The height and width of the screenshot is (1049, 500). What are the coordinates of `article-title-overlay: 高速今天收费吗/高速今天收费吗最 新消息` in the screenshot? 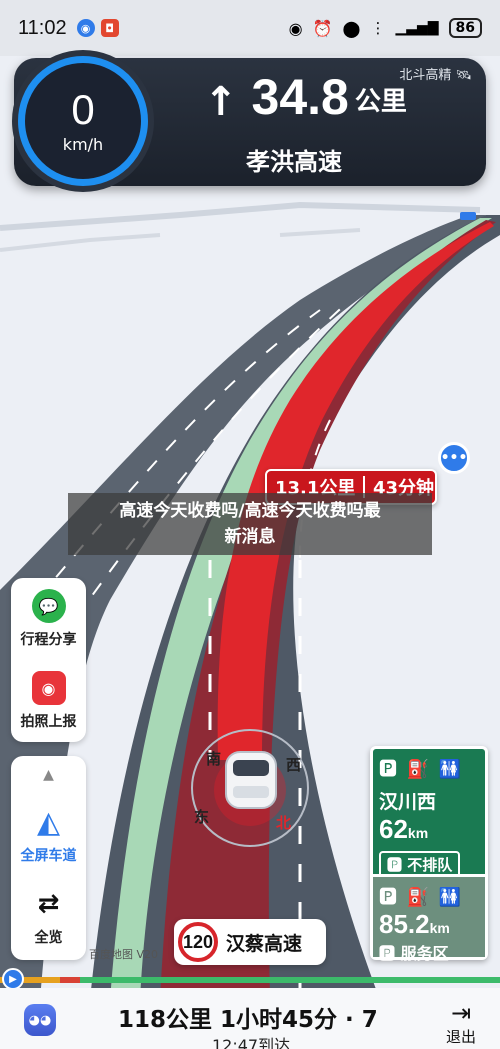 It's located at (250, 524).